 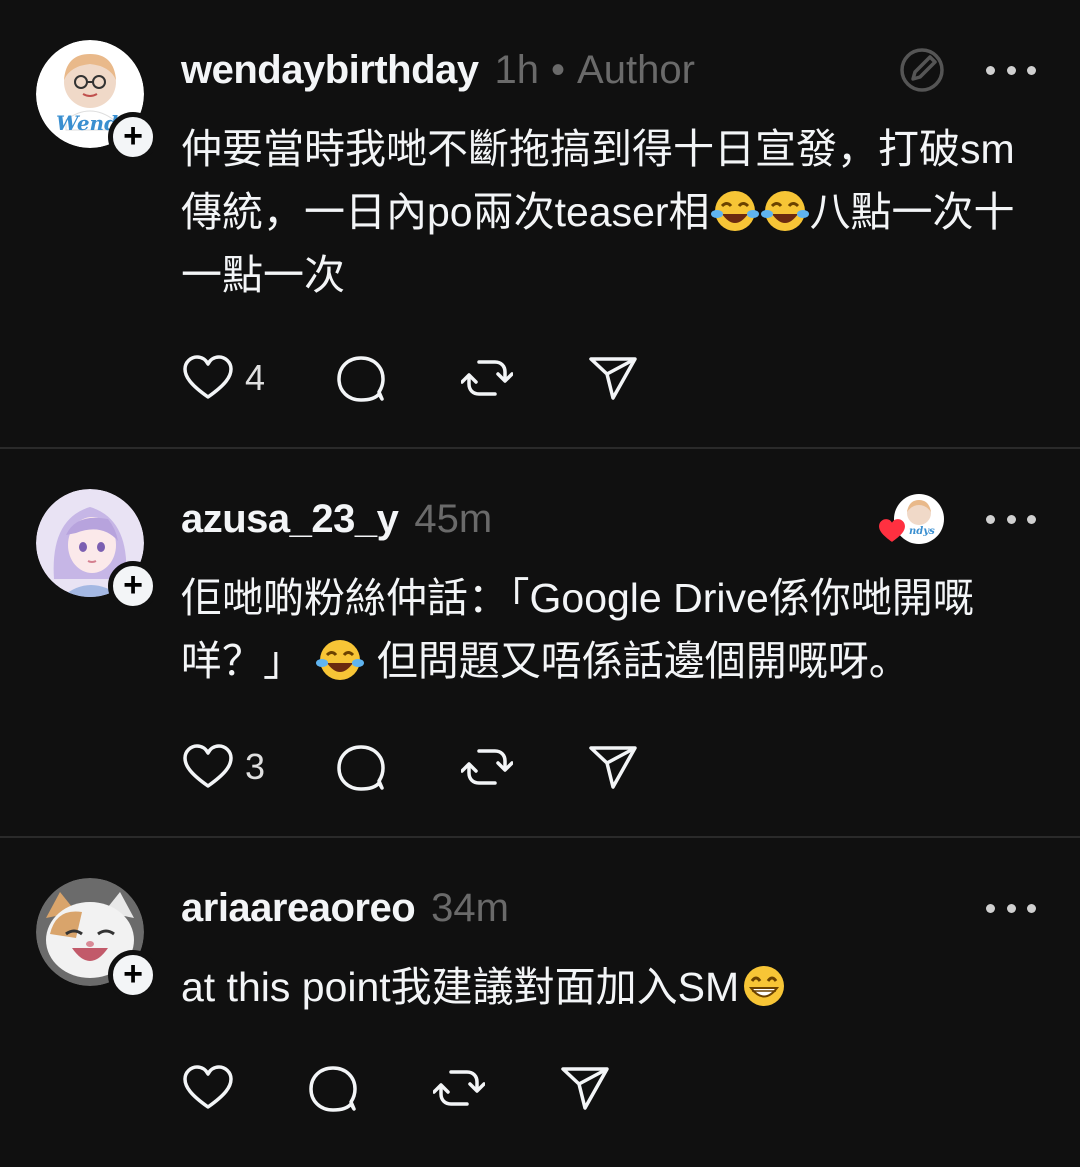 What do you see at coordinates (460, 987) in the screenshot?
I see `post-text-part: at this point我建議對面加入SM` at bounding box center [460, 987].